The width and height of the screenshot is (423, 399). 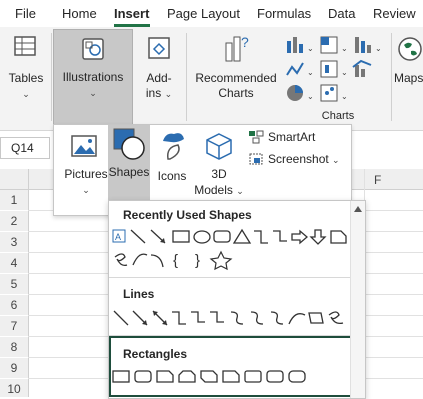 What do you see at coordinates (140, 259) in the screenshot?
I see `curve-shape-icon` at bounding box center [140, 259].